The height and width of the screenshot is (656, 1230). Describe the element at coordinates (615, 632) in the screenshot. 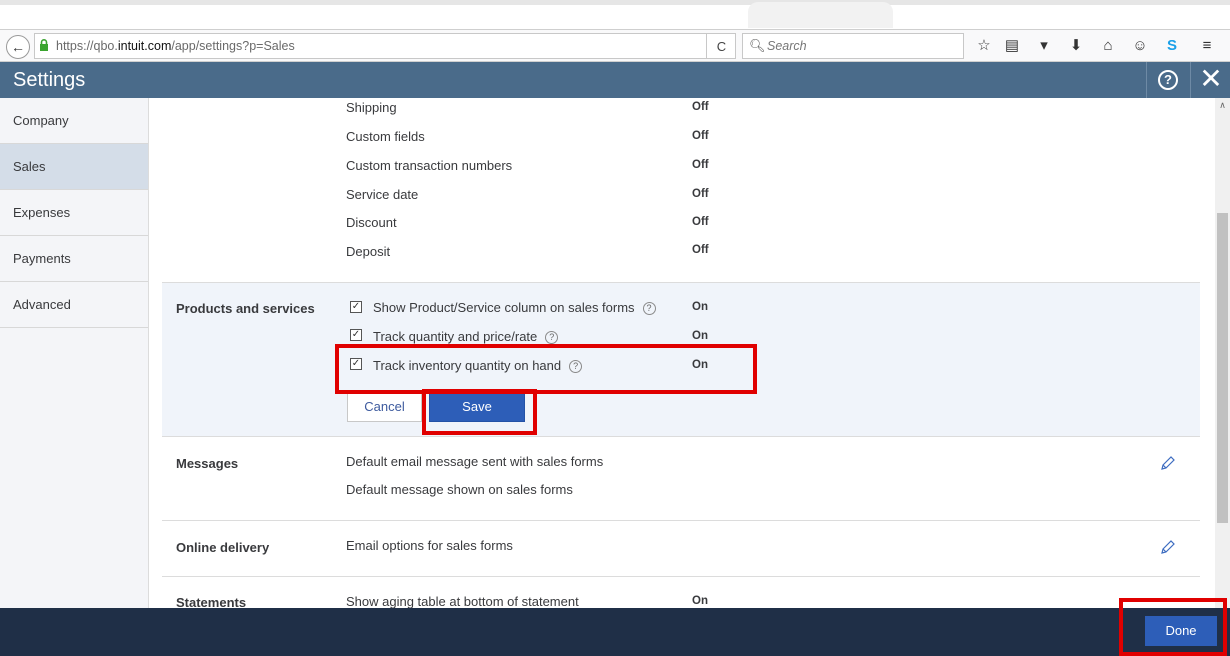

I see `settings-footer: Done` at that location.